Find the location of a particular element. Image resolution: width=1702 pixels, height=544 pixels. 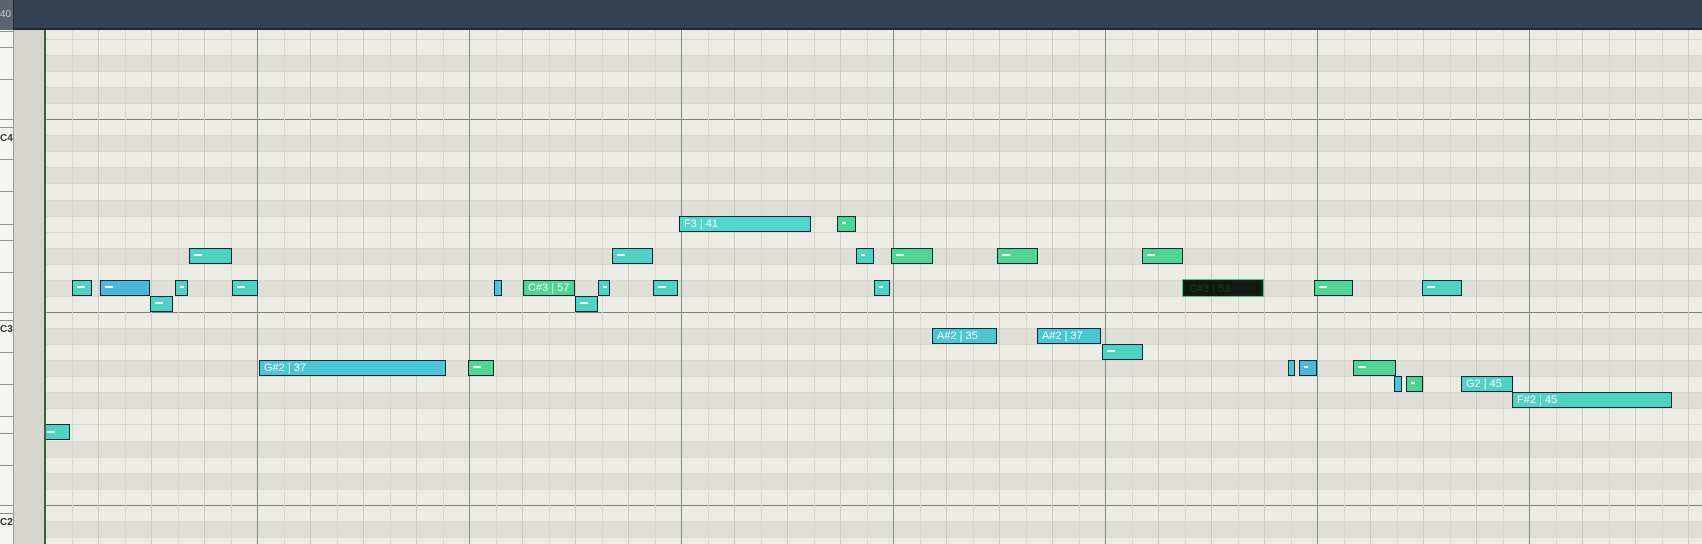

midi-note: C#3 | 57 is located at coordinates (549, 287).